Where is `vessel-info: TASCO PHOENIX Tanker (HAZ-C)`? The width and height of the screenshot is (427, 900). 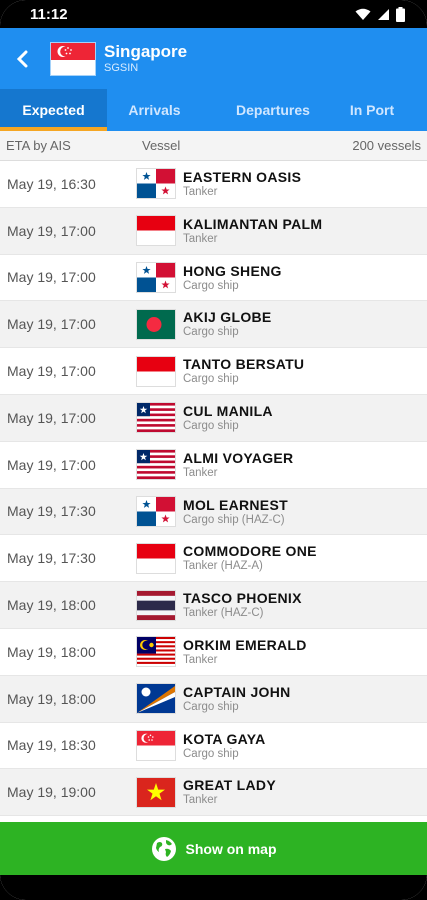
vessel-info: TASCO PHOENIX Tanker (HAZ-C) is located at coordinates (242, 605).